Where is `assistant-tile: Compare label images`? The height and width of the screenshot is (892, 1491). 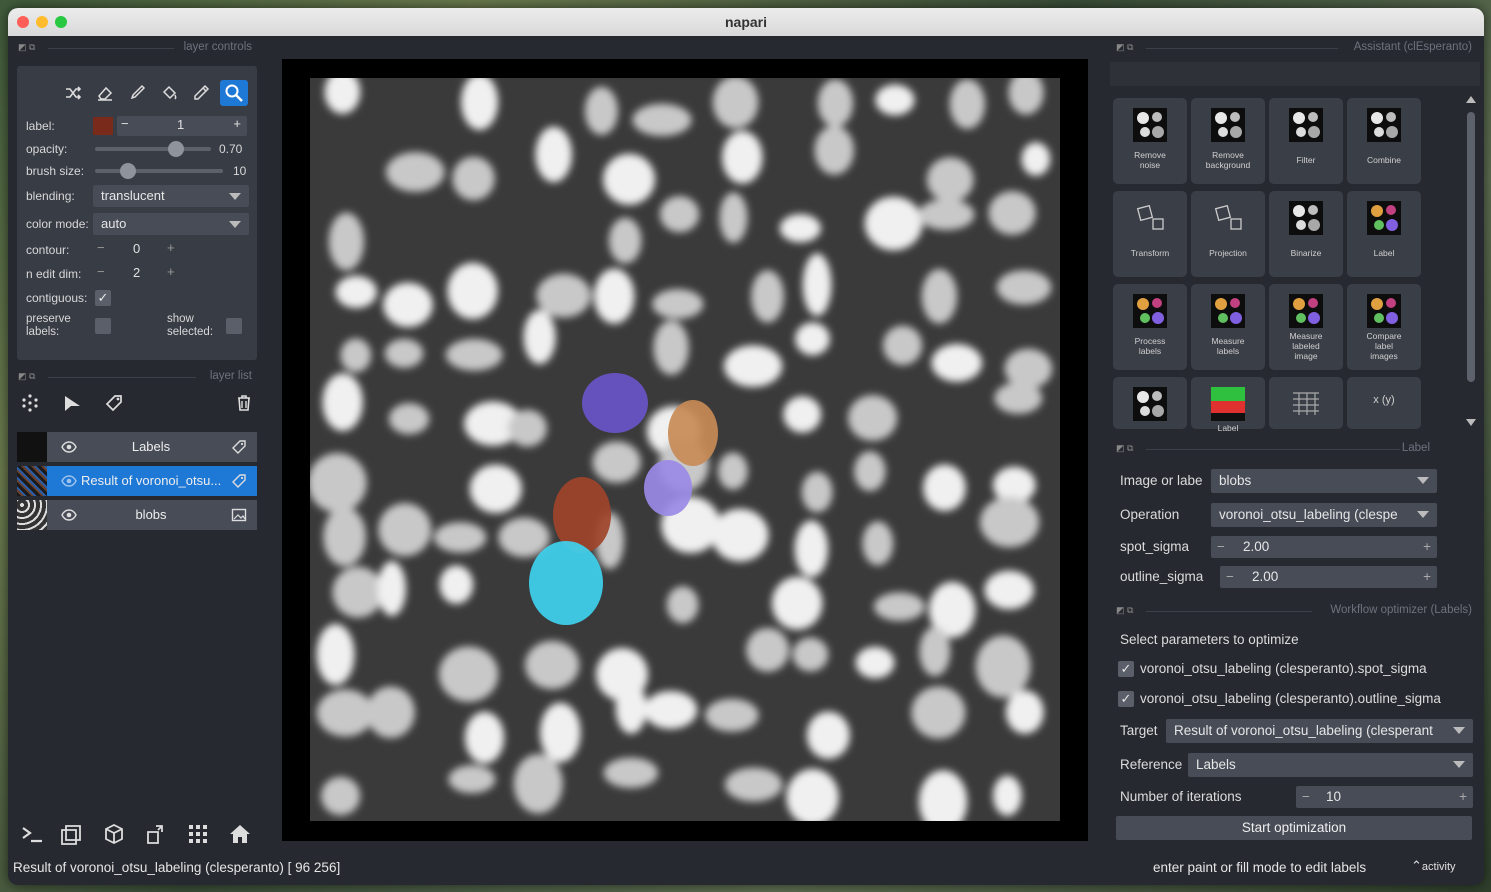
assistant-tile: Compare label images is located at coordinates (1384, 327).